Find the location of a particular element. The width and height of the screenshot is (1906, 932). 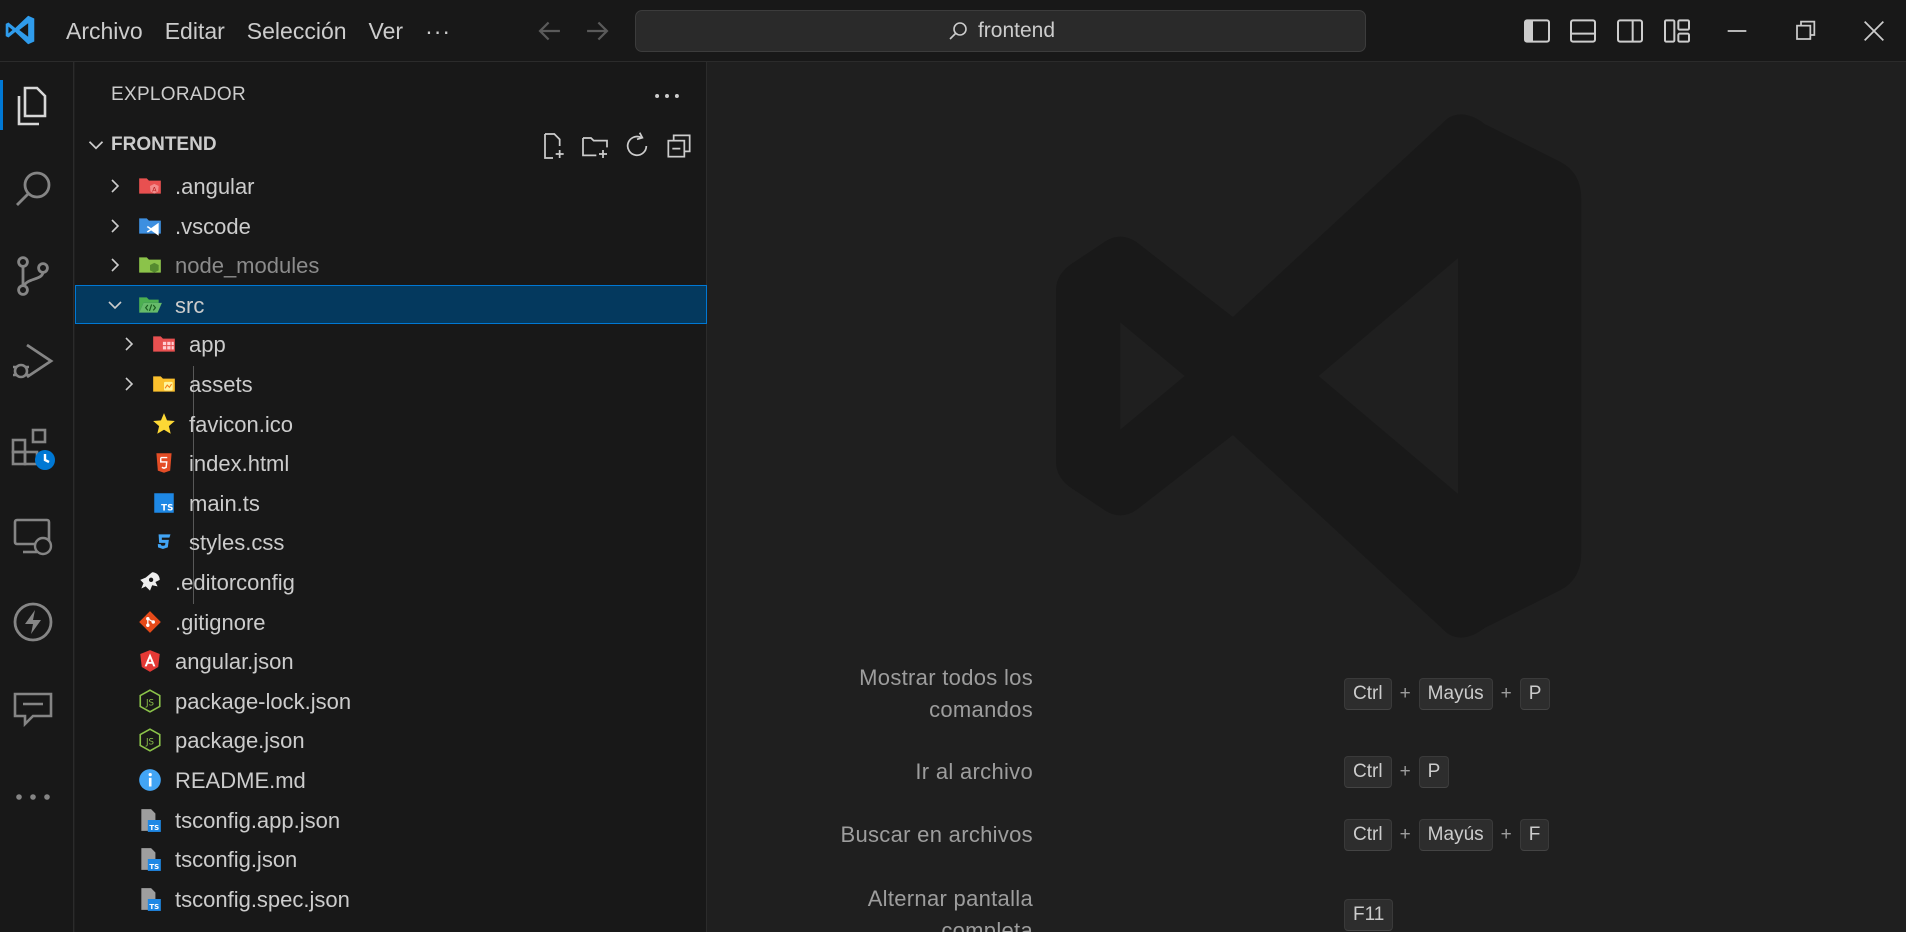

shortcut-keys: Ctrl + P is located at coordinates (1397, 772).